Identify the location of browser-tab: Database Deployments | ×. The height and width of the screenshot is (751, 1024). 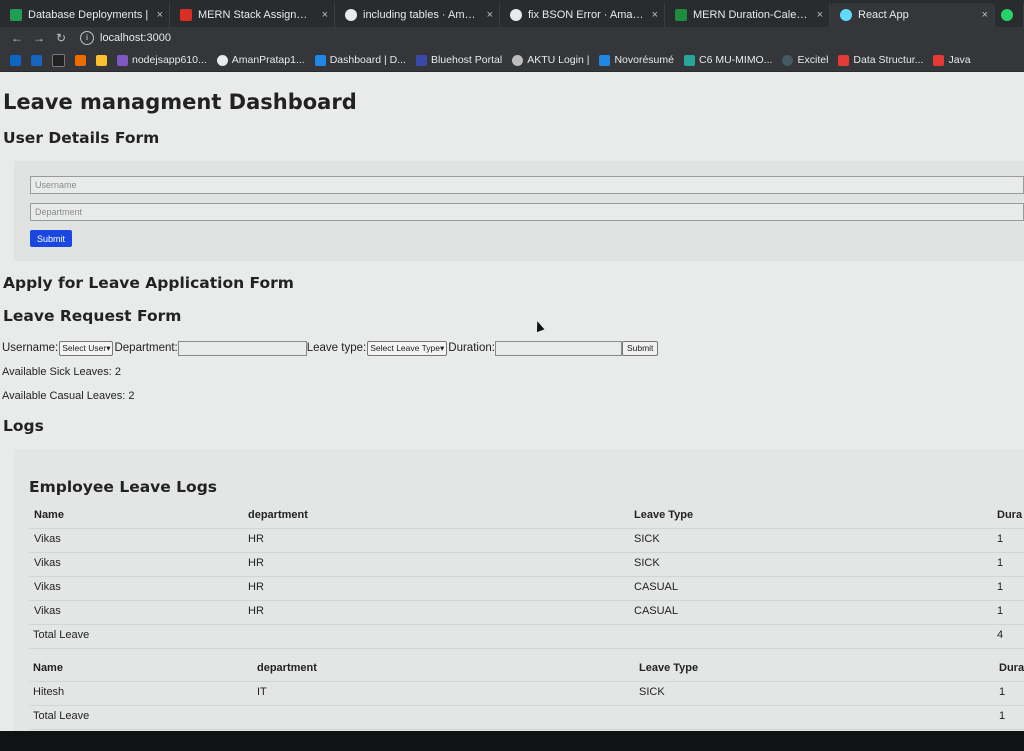
(85, 15).